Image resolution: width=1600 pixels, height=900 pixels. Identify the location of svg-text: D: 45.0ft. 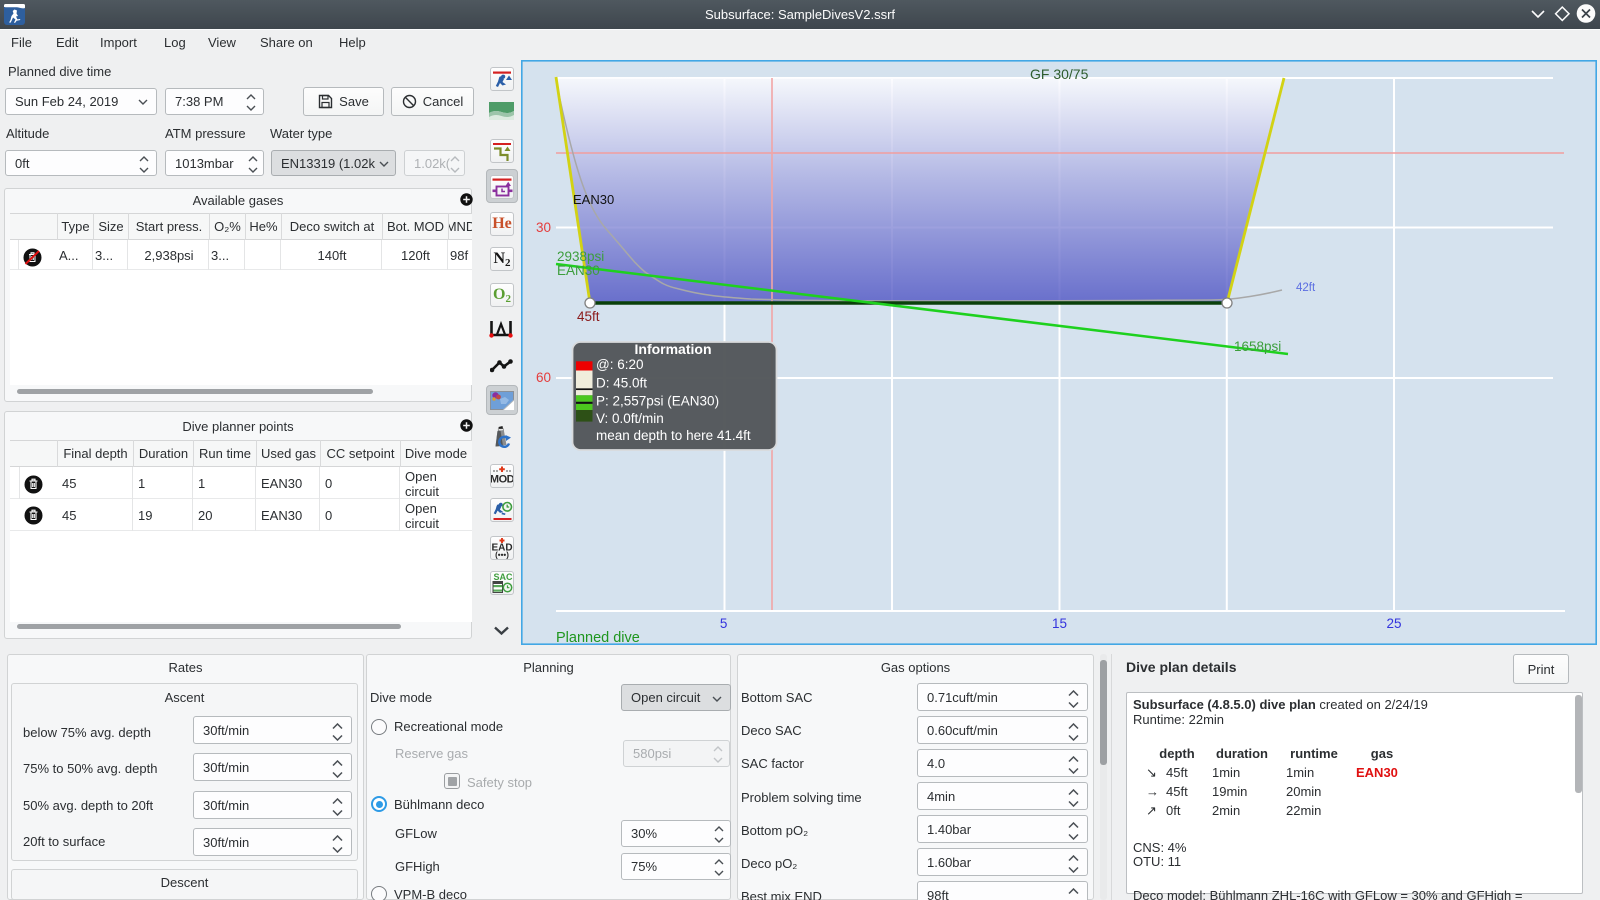
(621, 382).